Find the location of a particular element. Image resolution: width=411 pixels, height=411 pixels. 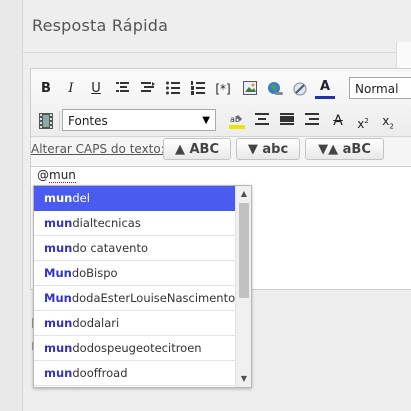

numbered-list-icon is located at coordinates (198, 88).